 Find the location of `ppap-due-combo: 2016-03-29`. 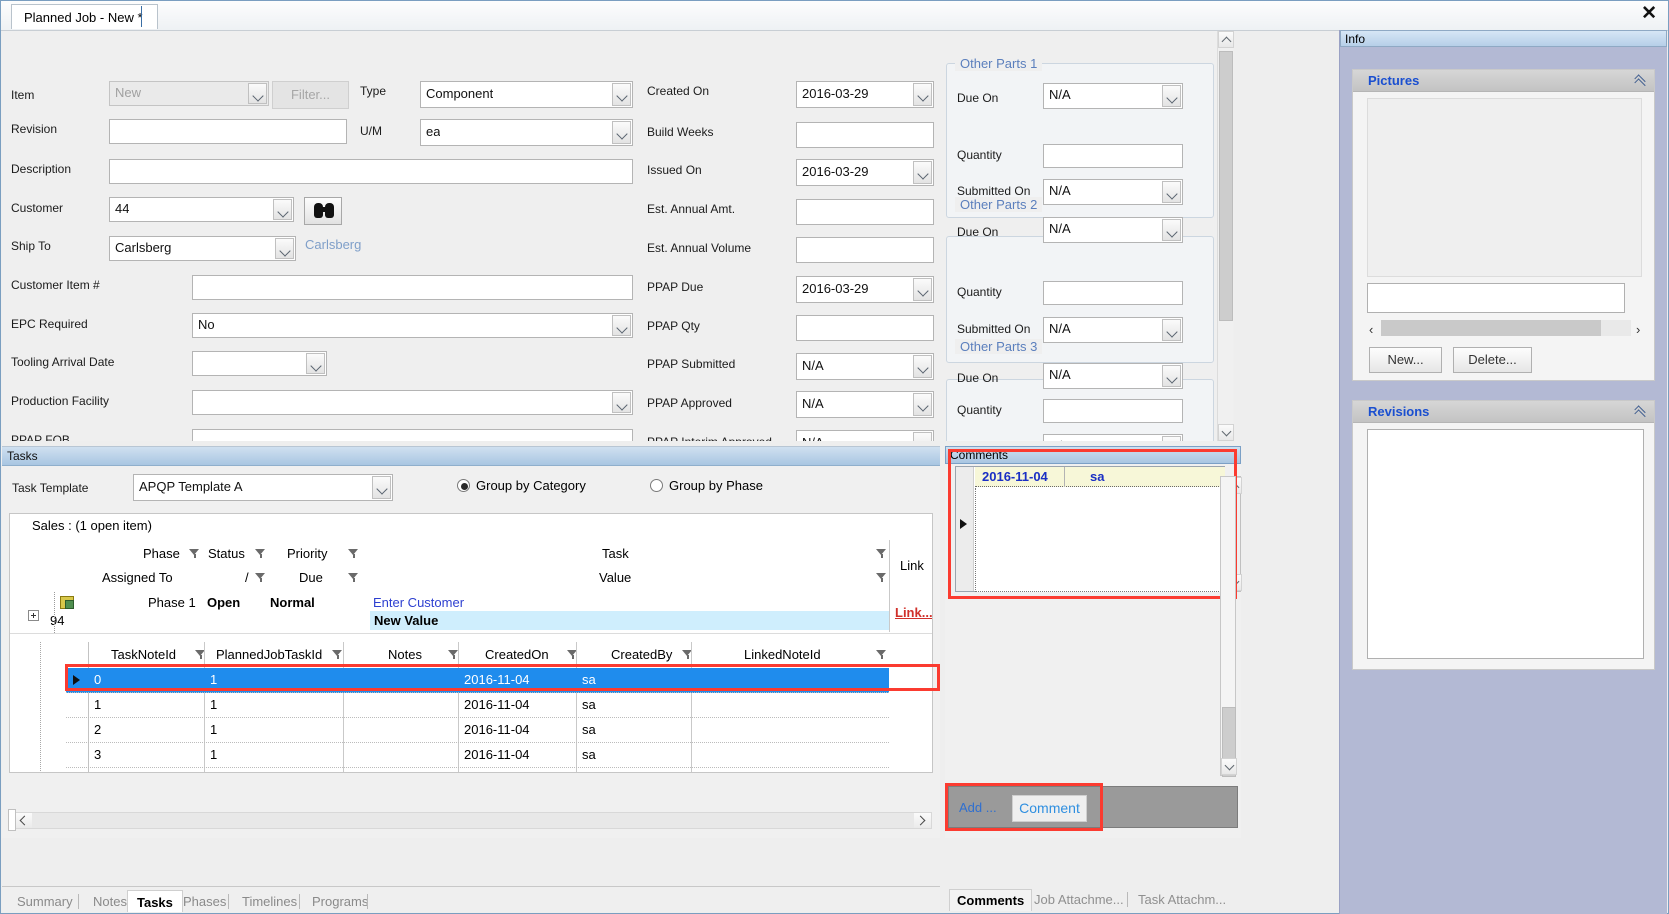

ppap-due-combo: 2016-03-29 is located at coordinates (865, 289).